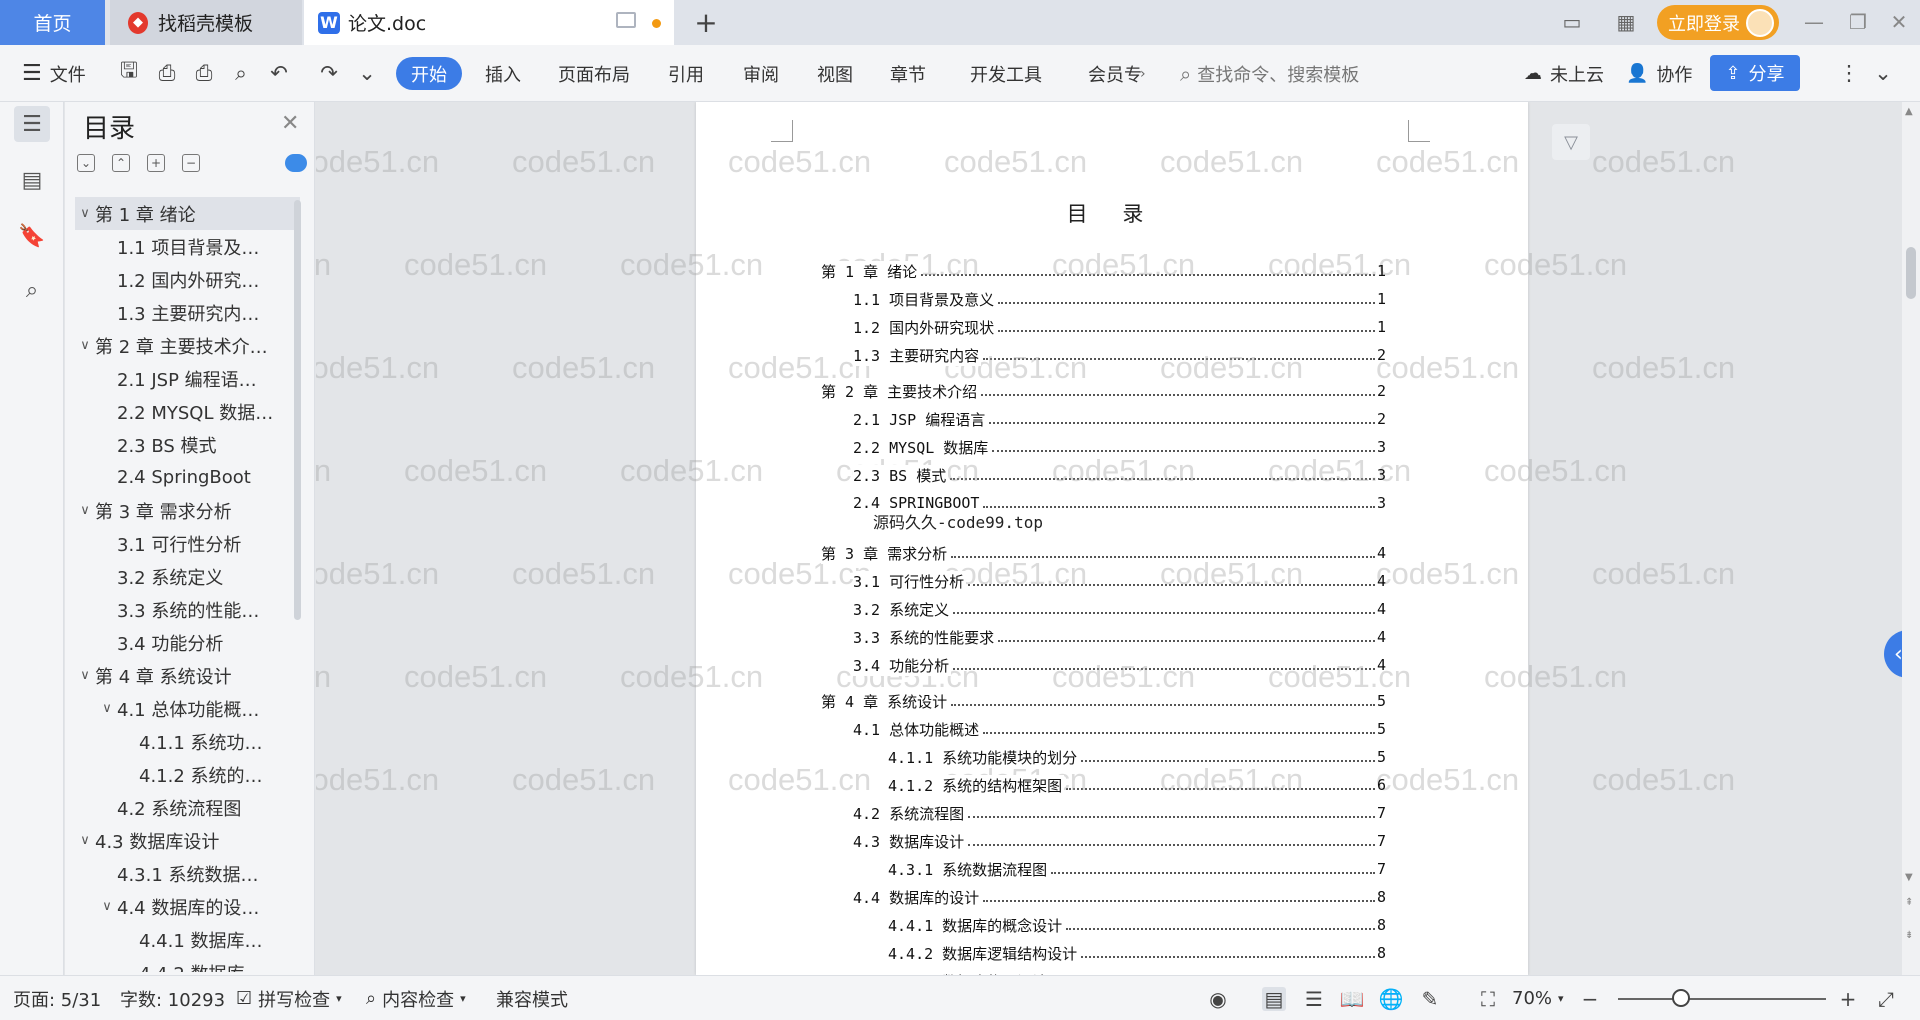 This screenshot has height=1020, width=1920. Describe the element at coordinates (156, 163) in the screenshot. I see `add-heading-icon: +` at that location.